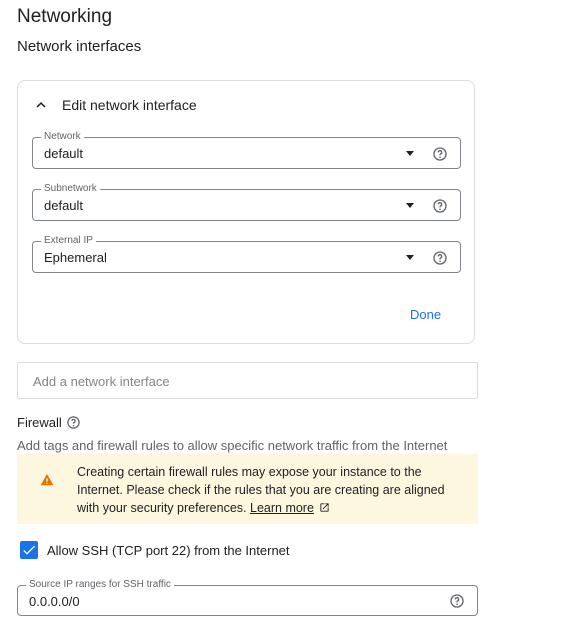 The height and width of the screenshot is (641, 562). Describe the element at coordinates (246, 254) in the screenshot. I see `external-ip-select: External IP Ephemeral` at that location.